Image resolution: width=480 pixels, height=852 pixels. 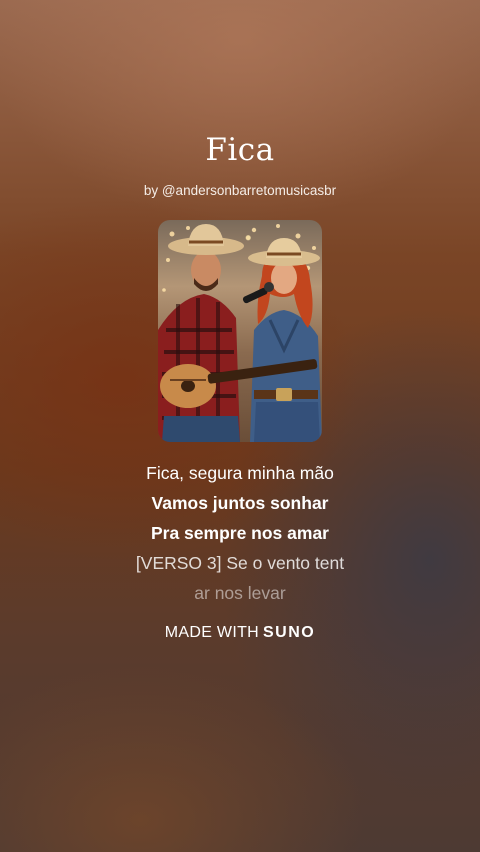 I want to click on lyric-line-active: Vamos juntos sonhar, so click(x=240, y=503).